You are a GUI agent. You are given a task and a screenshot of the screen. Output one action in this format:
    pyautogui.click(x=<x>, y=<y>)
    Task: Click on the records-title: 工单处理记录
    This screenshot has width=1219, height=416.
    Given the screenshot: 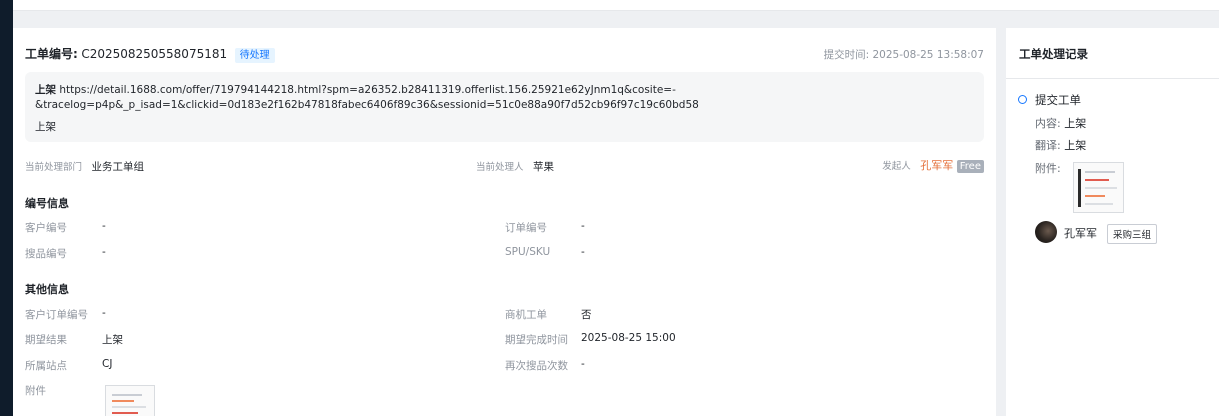 What is the action you would take?
    pyautogui.click(x=1053, y=54)
    